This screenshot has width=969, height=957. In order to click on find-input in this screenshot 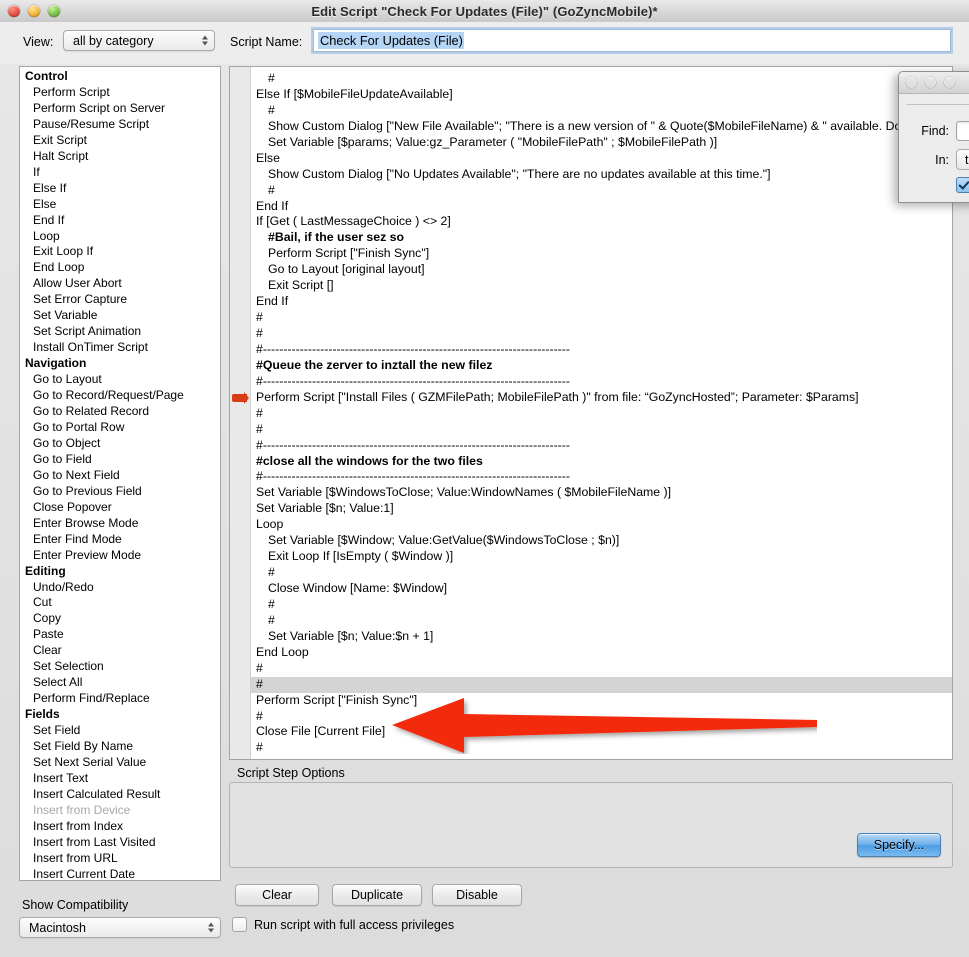, I will do `click(962, 131)`.